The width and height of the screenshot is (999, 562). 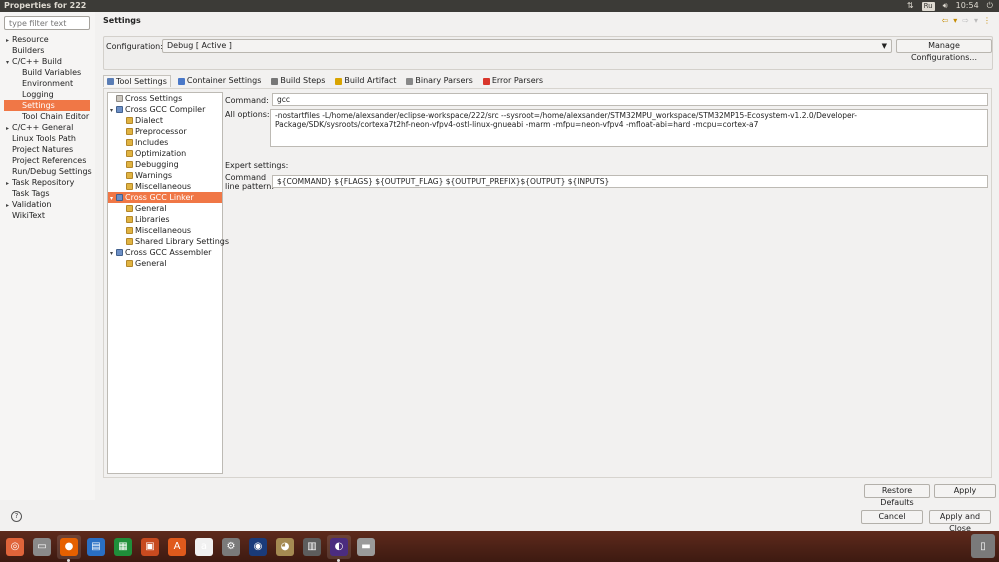 I want to click on tool-tree-item: ▾ Cross GCC Linker, so click(x=165, y=197).